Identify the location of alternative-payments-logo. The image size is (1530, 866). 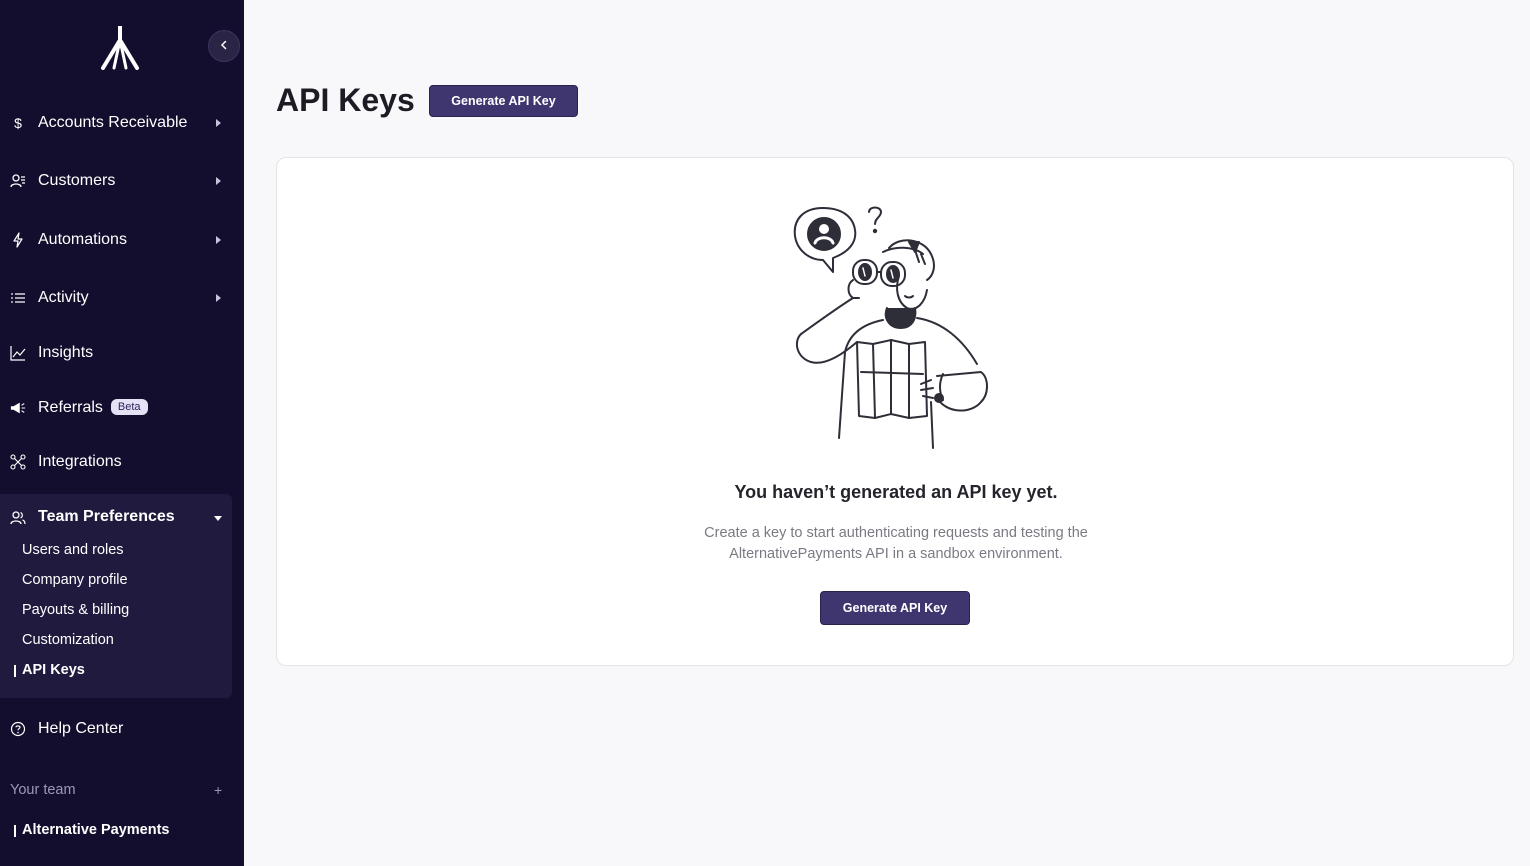
(120, 47).